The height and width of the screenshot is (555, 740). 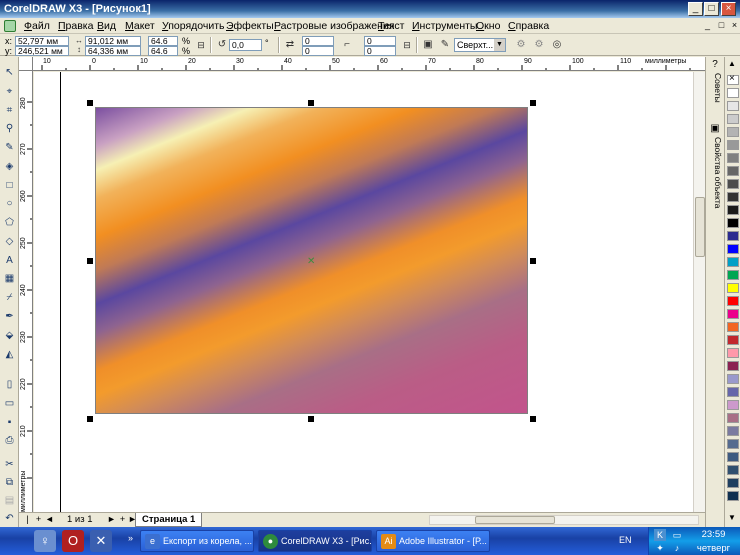 What do you see at coordinates (660, 535) in the screenshot?
I see `tray-app-icon: K` at bounding box center [660, 535].